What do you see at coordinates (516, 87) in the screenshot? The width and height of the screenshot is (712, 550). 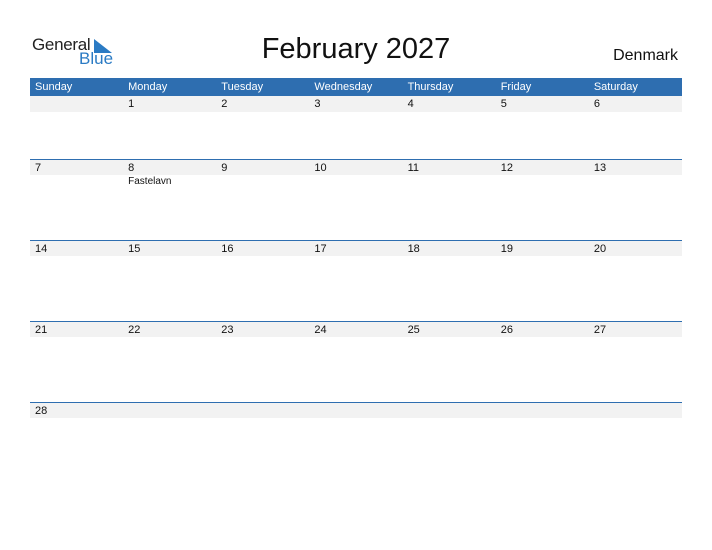 I see `weekday-friday: Friday` at bounding box center [516, 87].